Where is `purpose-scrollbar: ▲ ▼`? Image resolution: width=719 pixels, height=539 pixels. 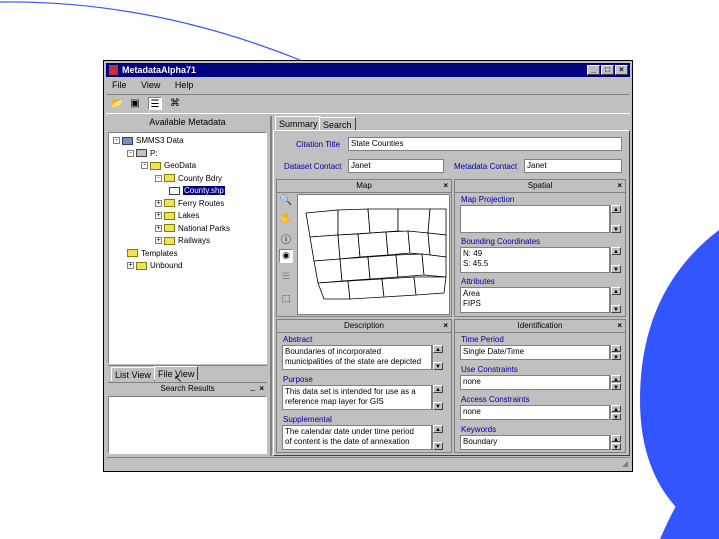
purpose-scrollbar: ▲ ▼ is located at coordinates (437, 397).